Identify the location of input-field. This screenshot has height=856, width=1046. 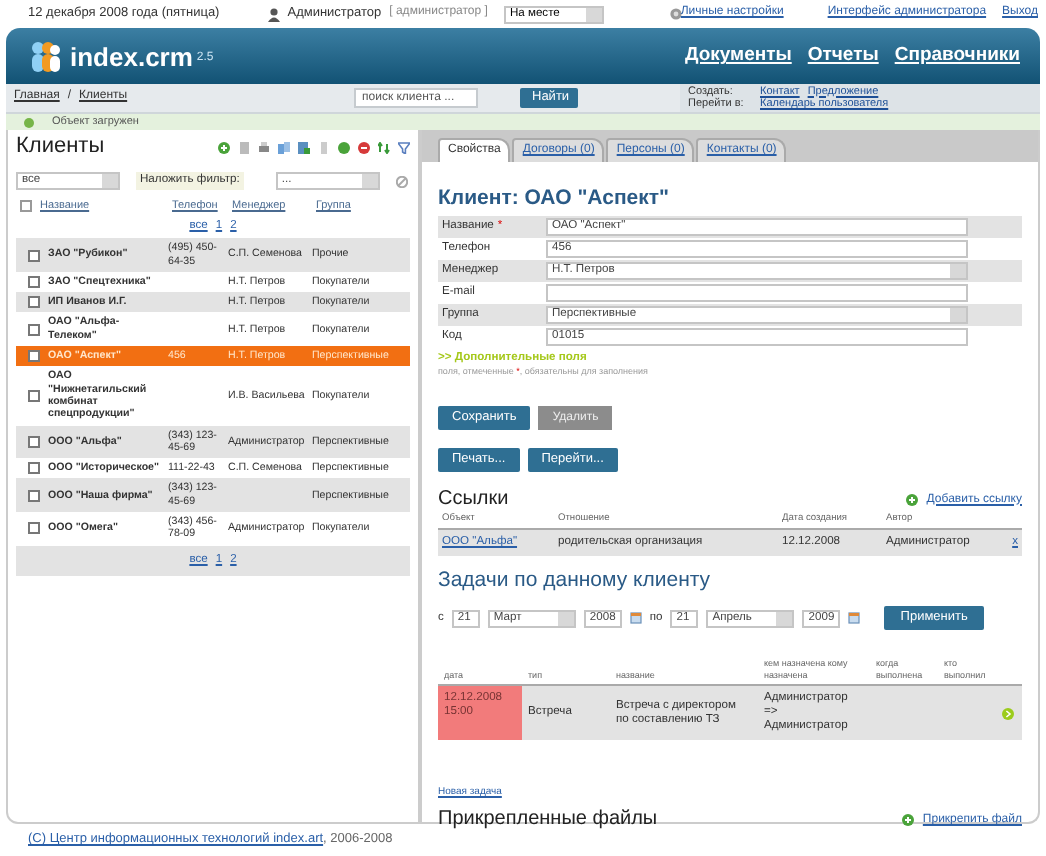
(757, 292).